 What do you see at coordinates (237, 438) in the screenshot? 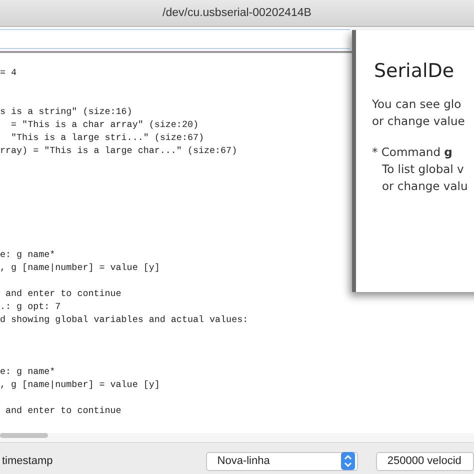
I see `horizontal-scrollbar` at bounding box center [237, 438].